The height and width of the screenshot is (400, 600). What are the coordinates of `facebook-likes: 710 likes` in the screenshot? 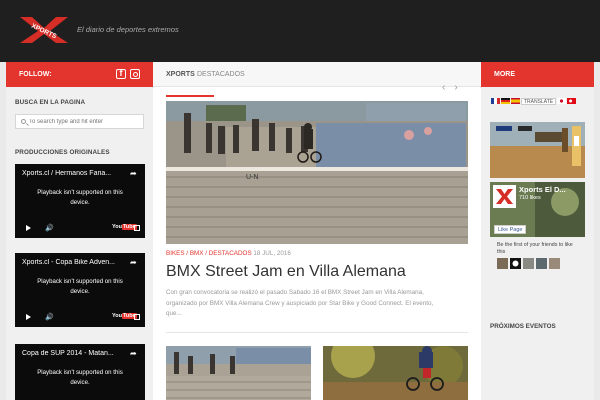 It's located at (530, 198).